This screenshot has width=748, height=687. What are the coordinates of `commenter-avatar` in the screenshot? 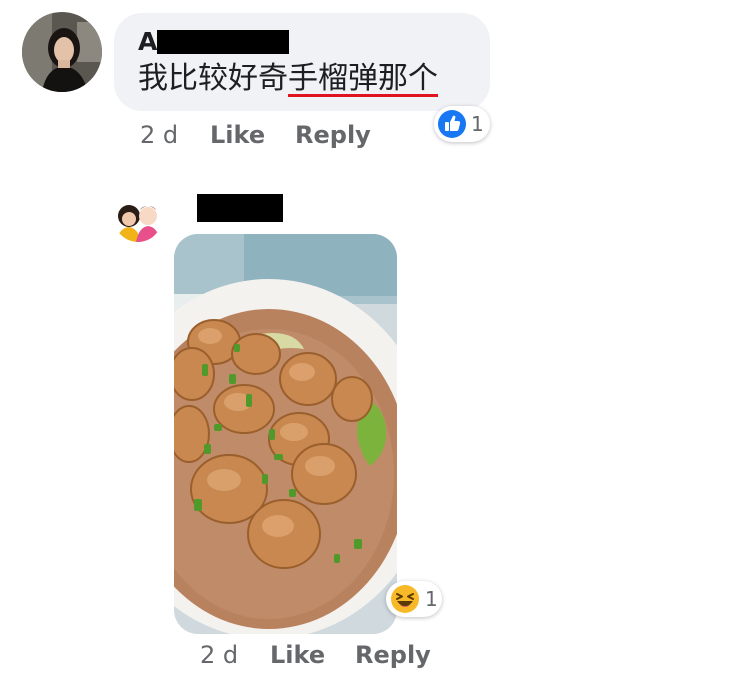 It's located at (62, 52).